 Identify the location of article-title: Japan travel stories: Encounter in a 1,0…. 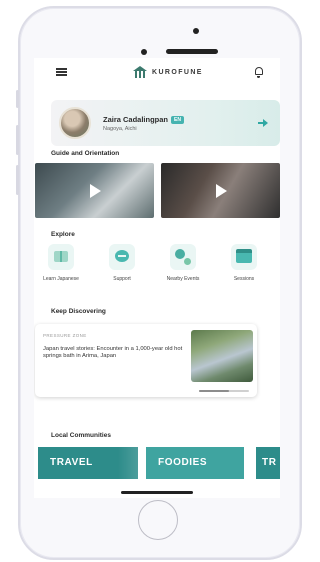
(113, 353).